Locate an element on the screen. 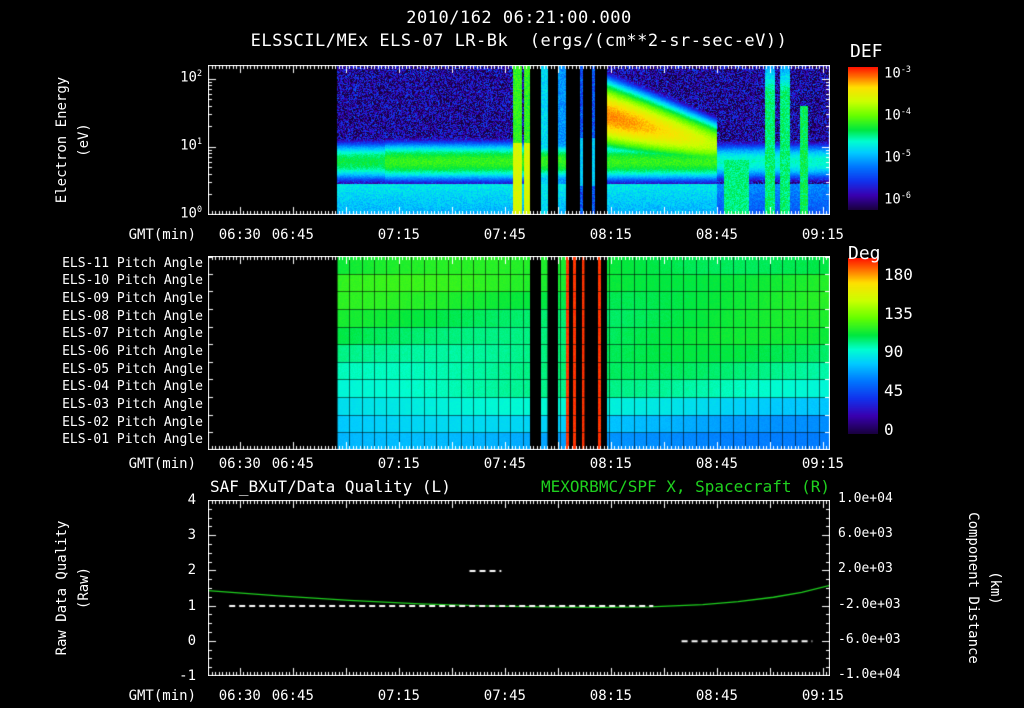 The width and height of the screenshot is (1024, 708). quality-ytick-label: 2 is located at coordinates (191, 570).